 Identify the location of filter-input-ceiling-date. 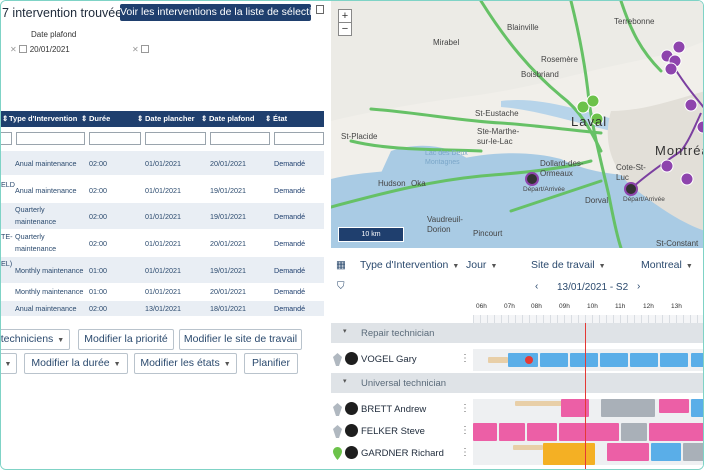
(240, 138).